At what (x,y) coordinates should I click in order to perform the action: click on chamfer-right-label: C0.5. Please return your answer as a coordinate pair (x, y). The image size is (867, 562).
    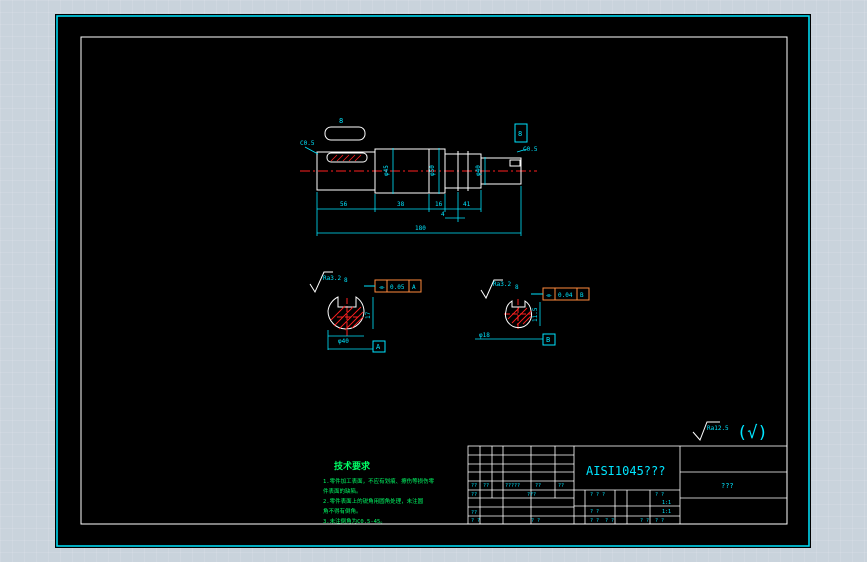
    Looking at the image, I should click on (530, 149).